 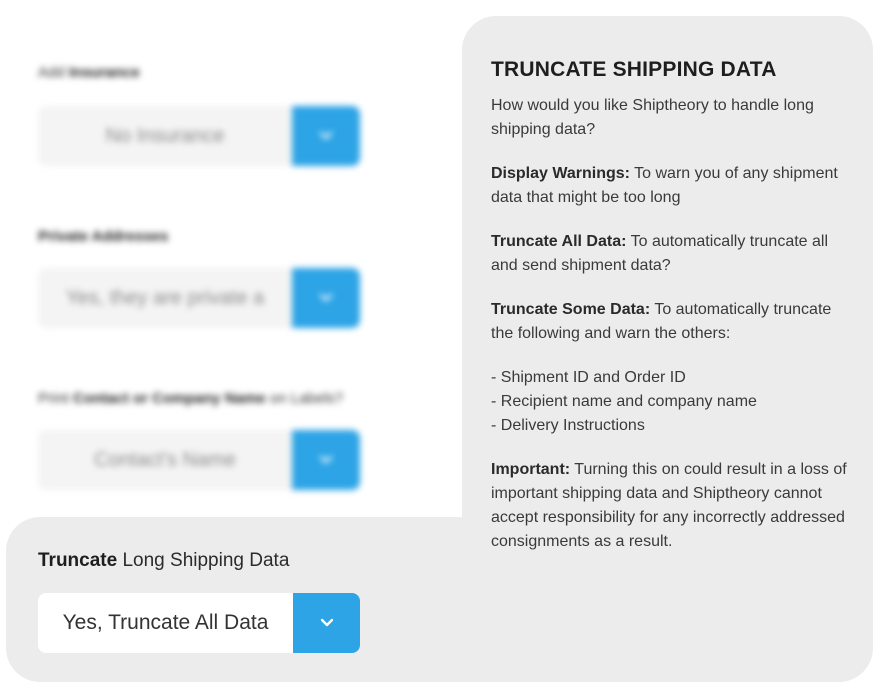 I want to click on truncate-dropdown-button, so click(x=326, y=623).